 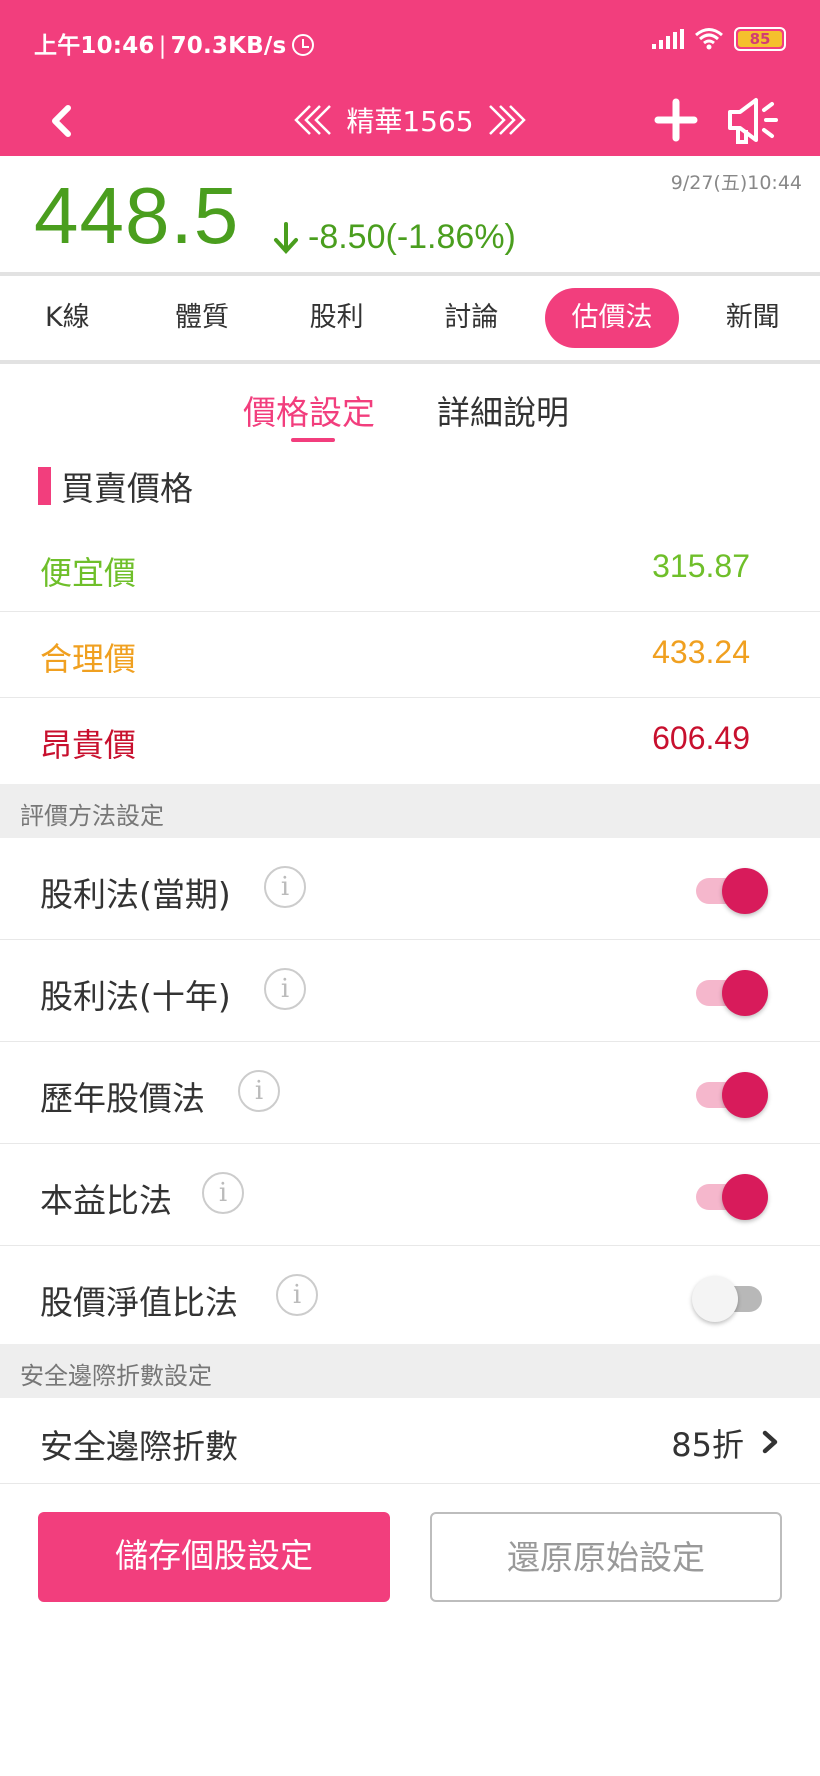 What do you see at coordinates (668, 39) in the screenshot?
I see `signal-icon` at bounding box center [668, 39].